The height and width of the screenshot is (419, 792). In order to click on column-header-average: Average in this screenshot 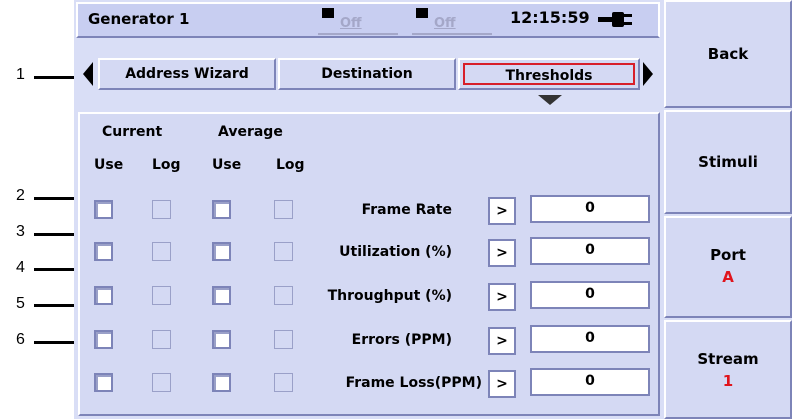, I will do `click(250, 132)`.